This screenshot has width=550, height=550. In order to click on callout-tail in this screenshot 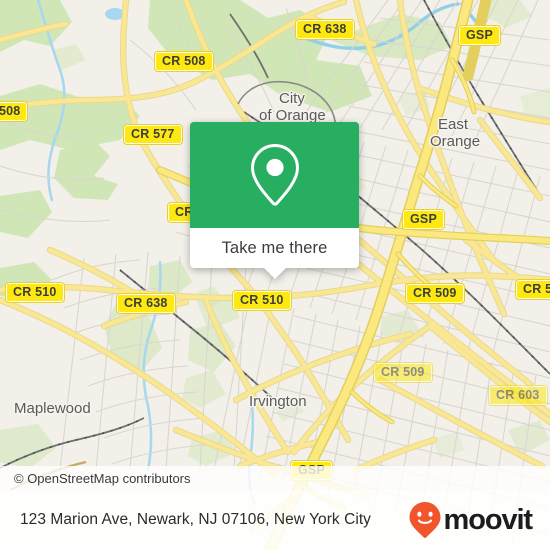, I will do `click(274, 273)`.